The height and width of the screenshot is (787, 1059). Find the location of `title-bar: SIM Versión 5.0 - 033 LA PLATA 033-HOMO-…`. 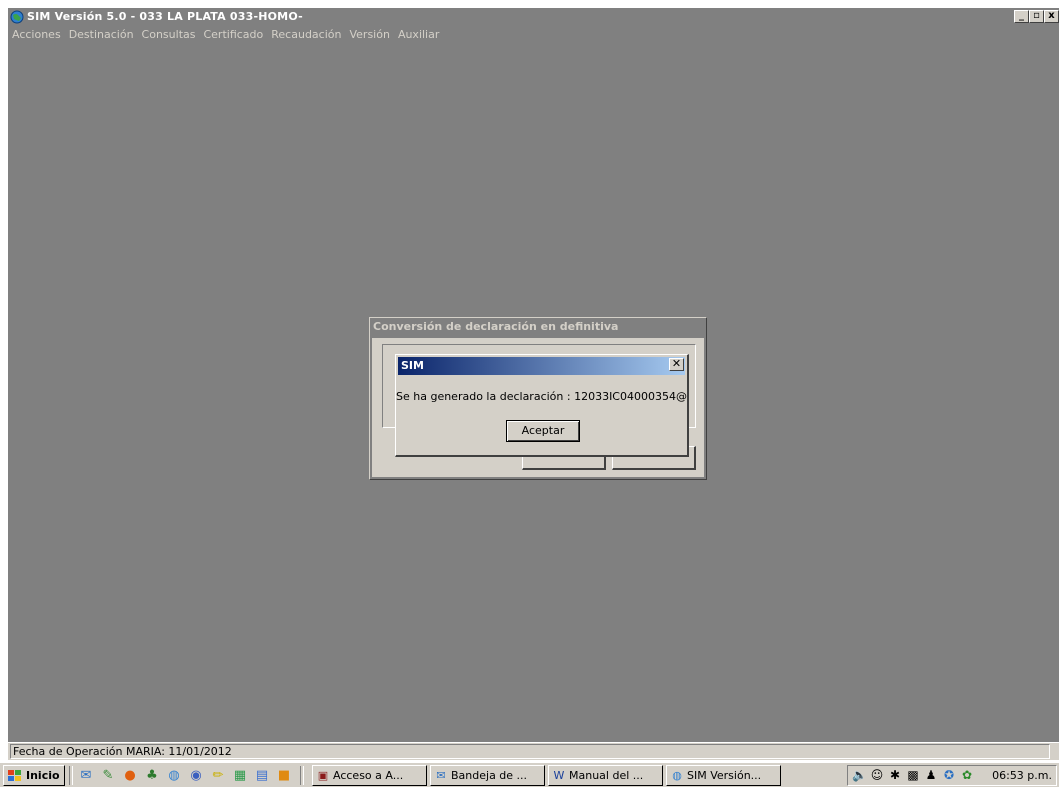

title-bar: SIM Versión 5.0 - 033 LA PLATA 033-HOMO-… is located at coordinates (533, 17).